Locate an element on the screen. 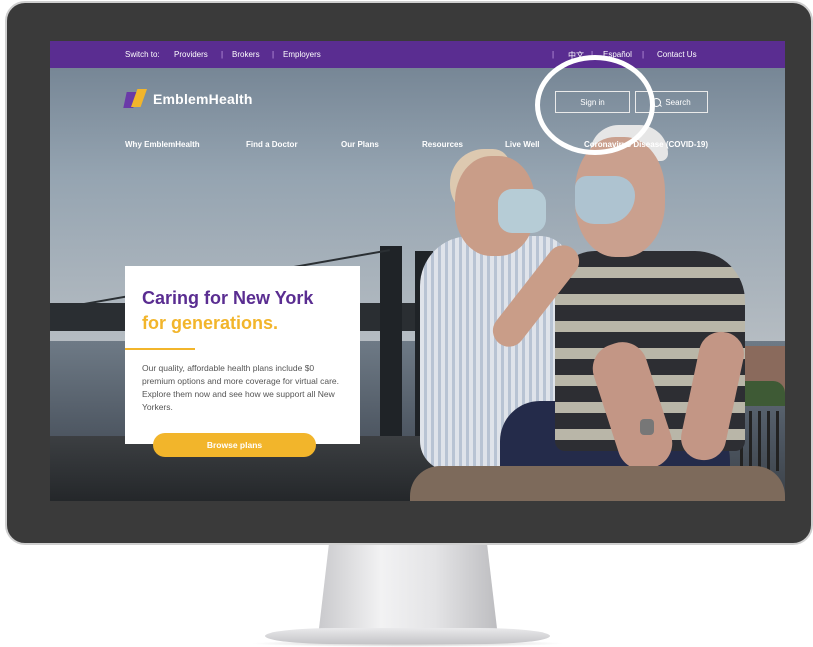  monitor-stand-neck is located at coordinates (408, 591).